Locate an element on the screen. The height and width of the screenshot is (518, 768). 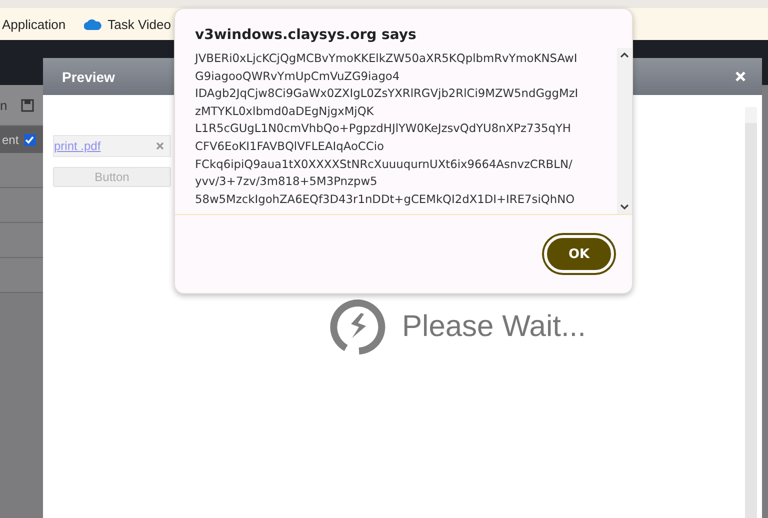
message-text: G9iagooQWRvYmUpCmVuZG9iago4 is located at coordinates (297, 76).